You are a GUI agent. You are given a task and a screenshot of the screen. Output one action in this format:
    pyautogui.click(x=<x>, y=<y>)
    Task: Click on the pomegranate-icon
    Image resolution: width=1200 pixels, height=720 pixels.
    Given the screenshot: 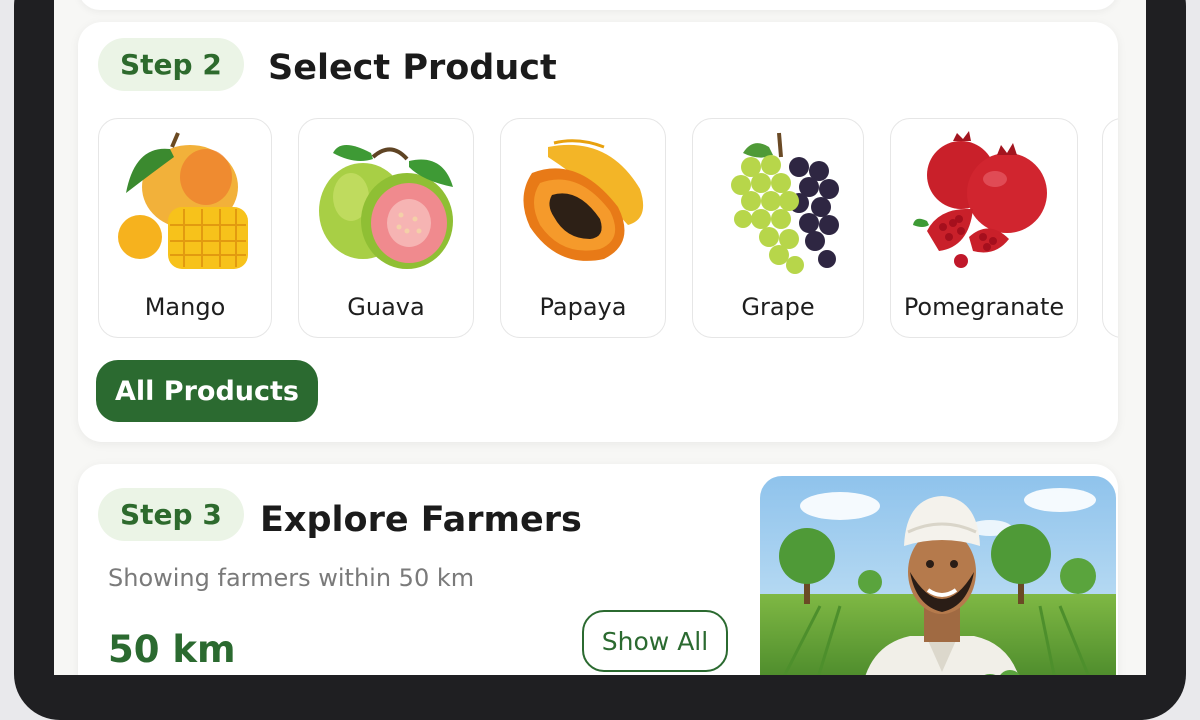 What is the action you would take?
    pyautogui.click(x=980, y=199)
    